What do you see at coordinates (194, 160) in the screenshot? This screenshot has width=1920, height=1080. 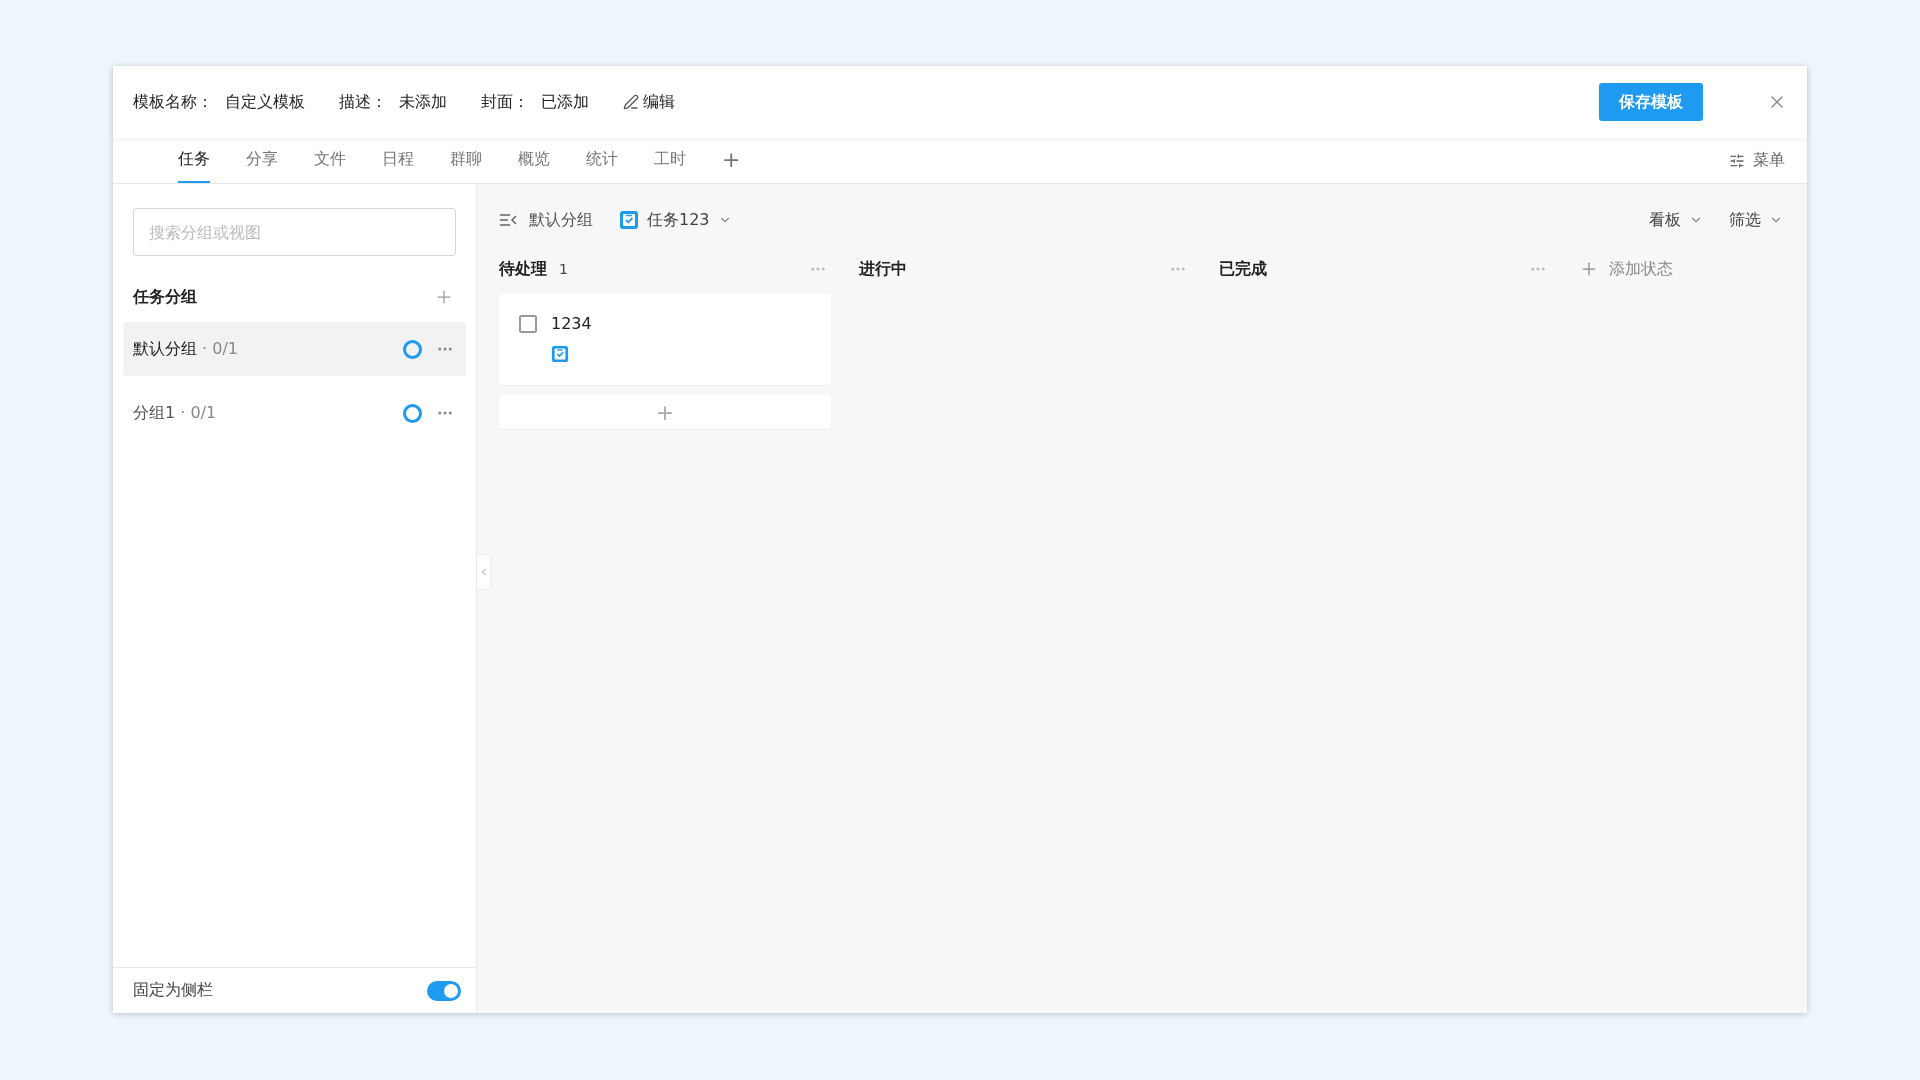 I see `tab: 任务` at bounding box center [194, 160].